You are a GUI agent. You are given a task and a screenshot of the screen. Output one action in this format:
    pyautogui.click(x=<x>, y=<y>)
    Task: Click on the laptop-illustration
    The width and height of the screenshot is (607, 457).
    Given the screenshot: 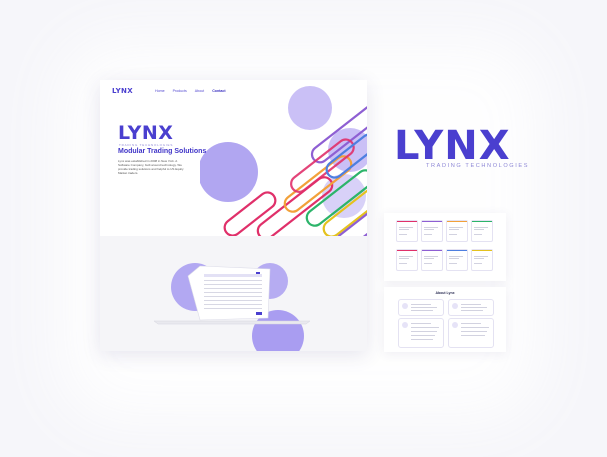 What is the action you would take?
    pyautogui.click(x=232, y=307)
    